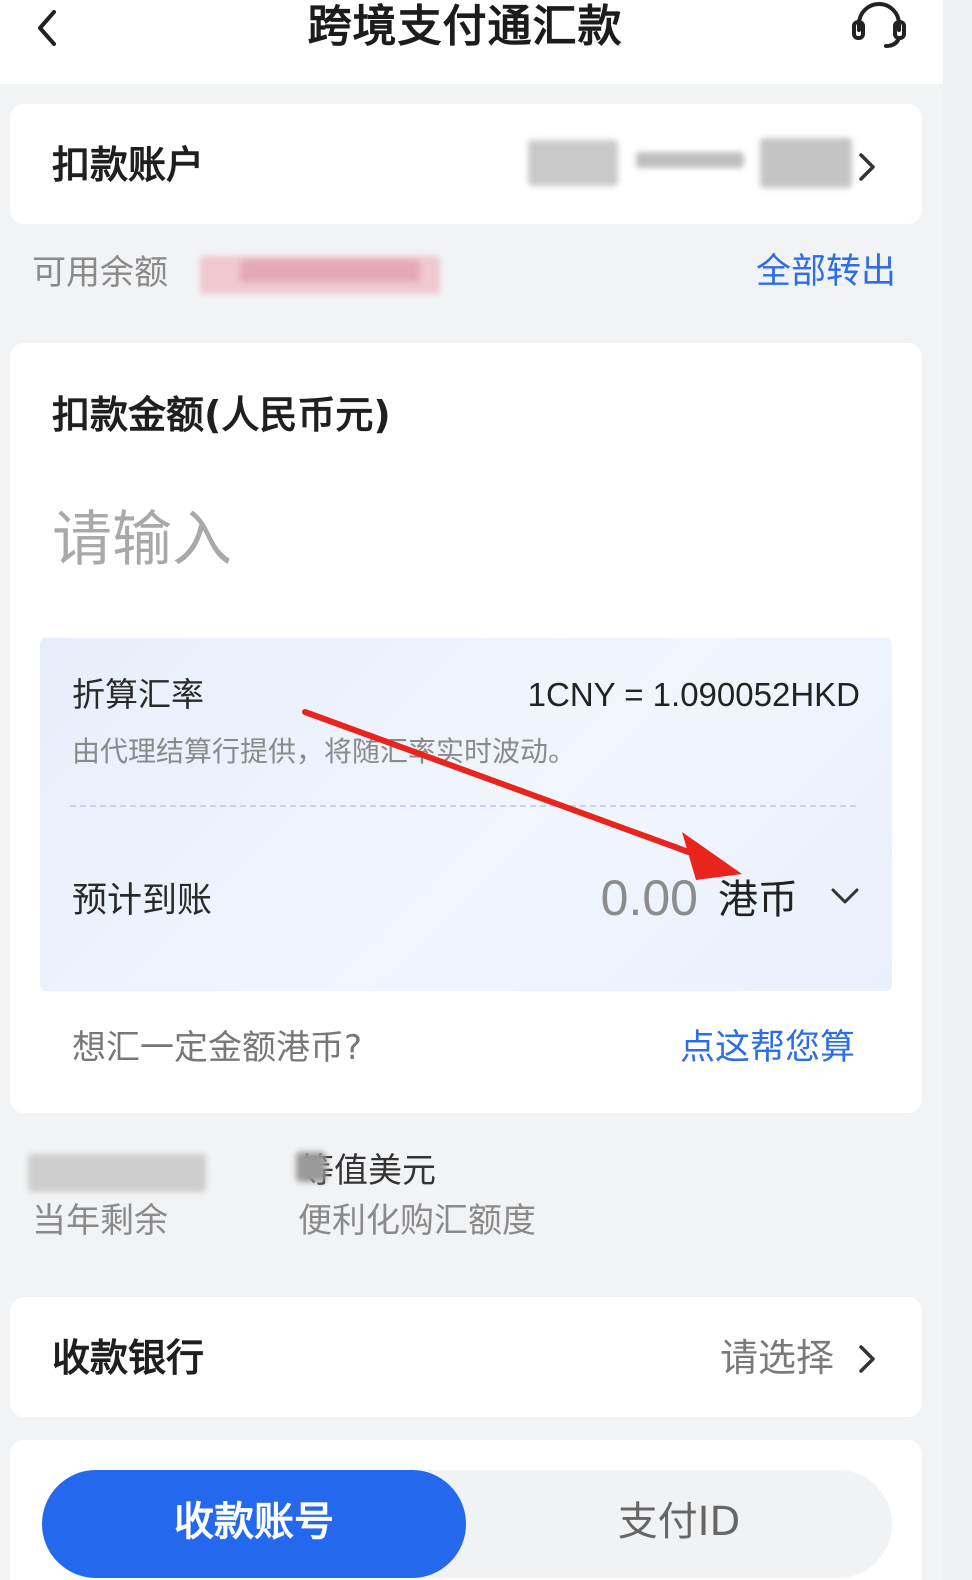 The image size is (972, 1580). What do you see at coordinates (128, 165) in the screenshot?
I see `debit-account-label: 扣款账户` at bounding box center [128, 165].